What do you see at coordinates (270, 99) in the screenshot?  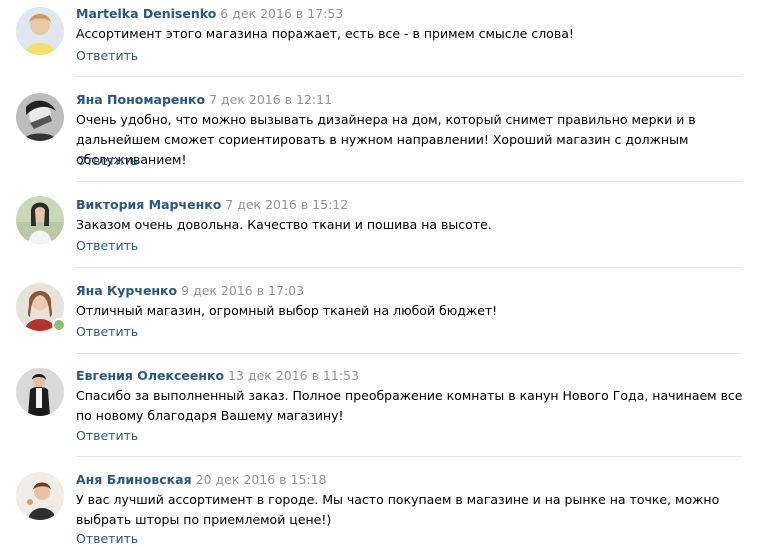 I see `comment-date: 7 дек 2016 в 12:11` at bounding box center [270, 99].